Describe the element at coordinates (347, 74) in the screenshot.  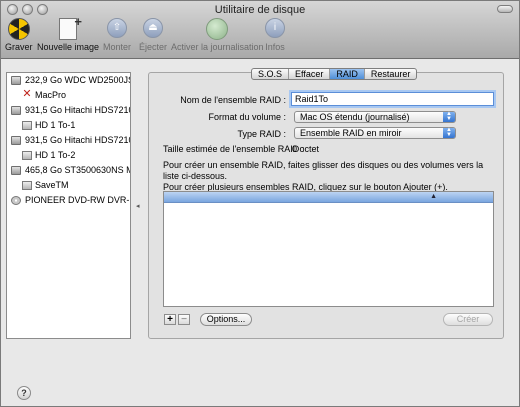
I see `tab-raid: RAID` at that location.